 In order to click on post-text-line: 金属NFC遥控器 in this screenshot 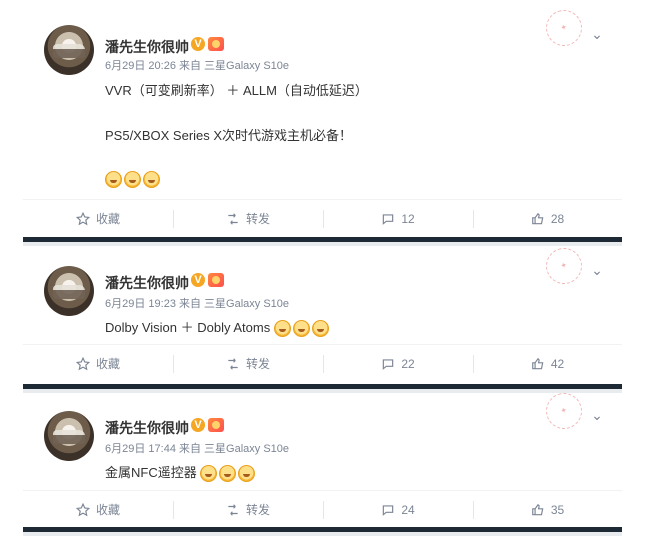, I will do `click(181, 472)`.